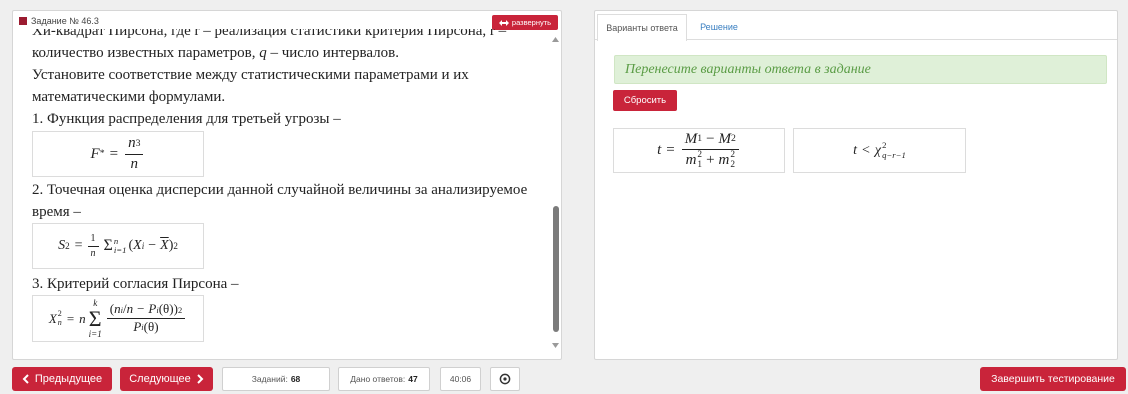 Image resolution: width=1128 pixels, height=394 pixels. What do you see at coordinates (555, 345) in the screenshot?
I see `arrow-down-icon` at bounding box center [555, 345].